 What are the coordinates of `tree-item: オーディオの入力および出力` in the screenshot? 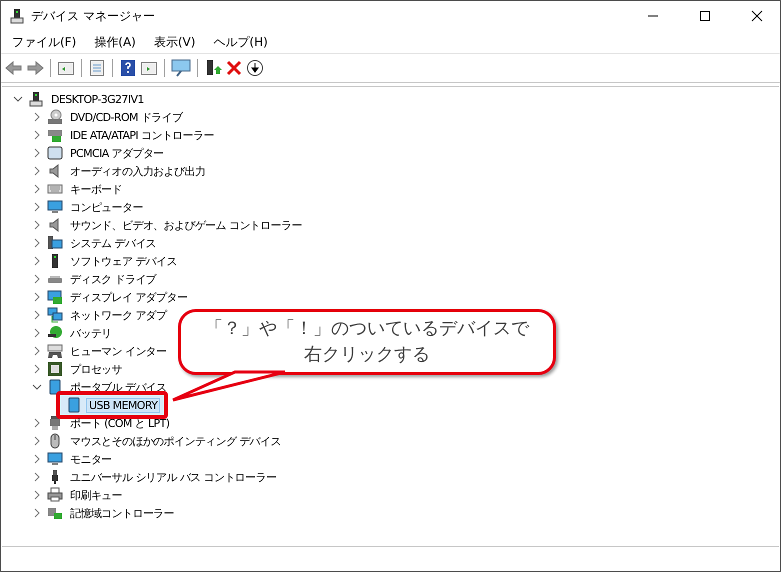 It's located at (137, 171).